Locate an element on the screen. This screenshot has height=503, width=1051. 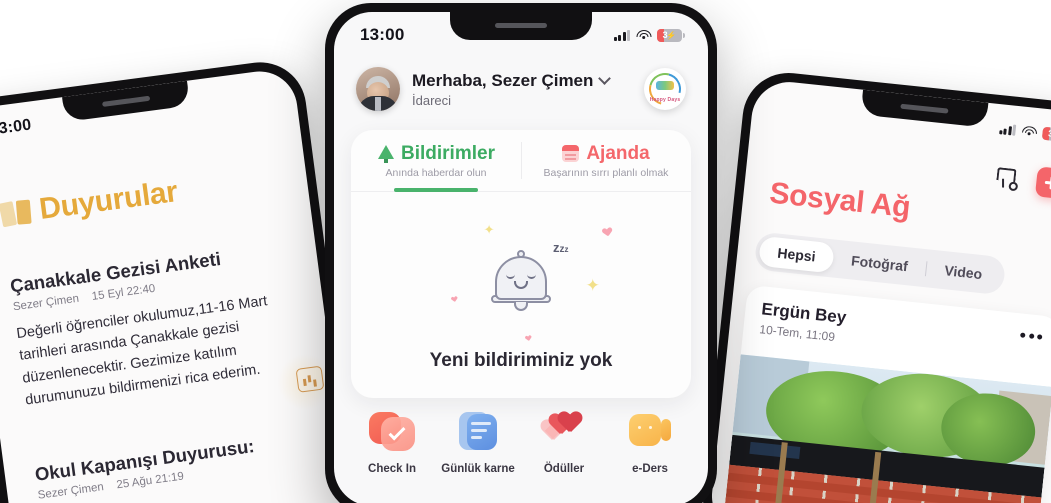
chip-hepsi: Hepsi is located at coordinates (796, 254).